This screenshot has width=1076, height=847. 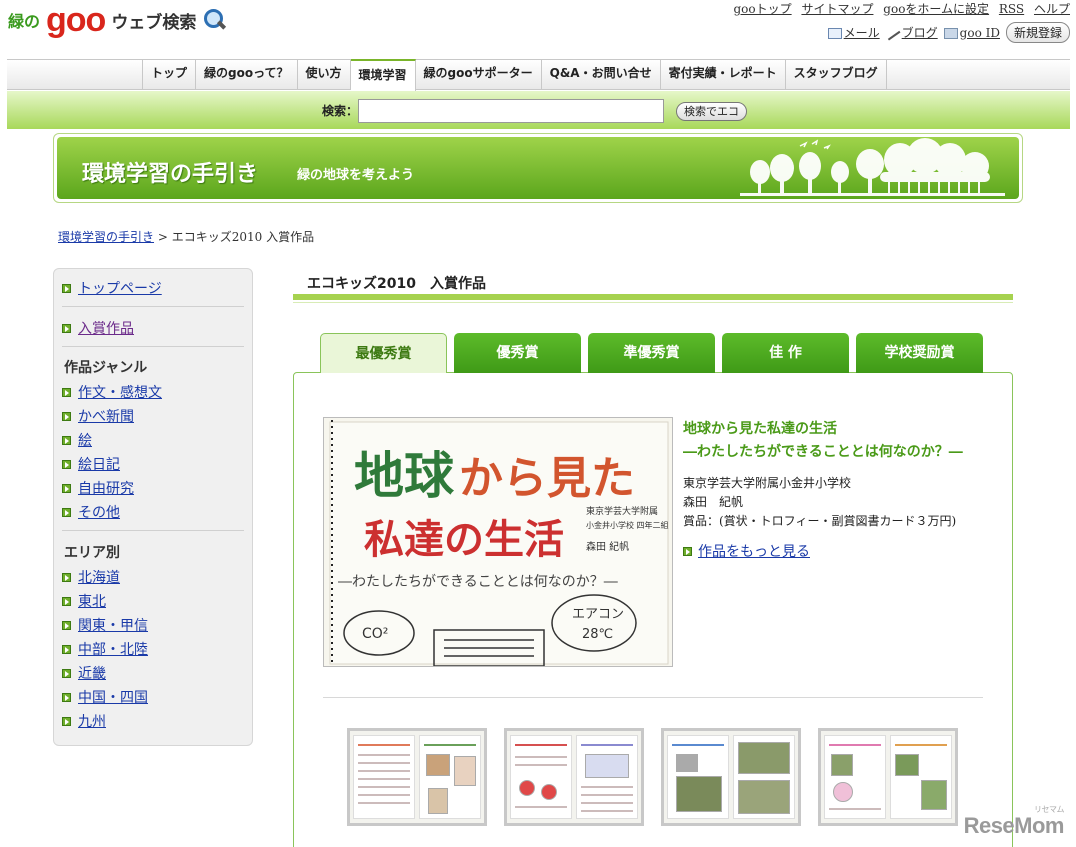 I want to click on sidebar-item-top-page: トップページ, so click(x=112, y=288).